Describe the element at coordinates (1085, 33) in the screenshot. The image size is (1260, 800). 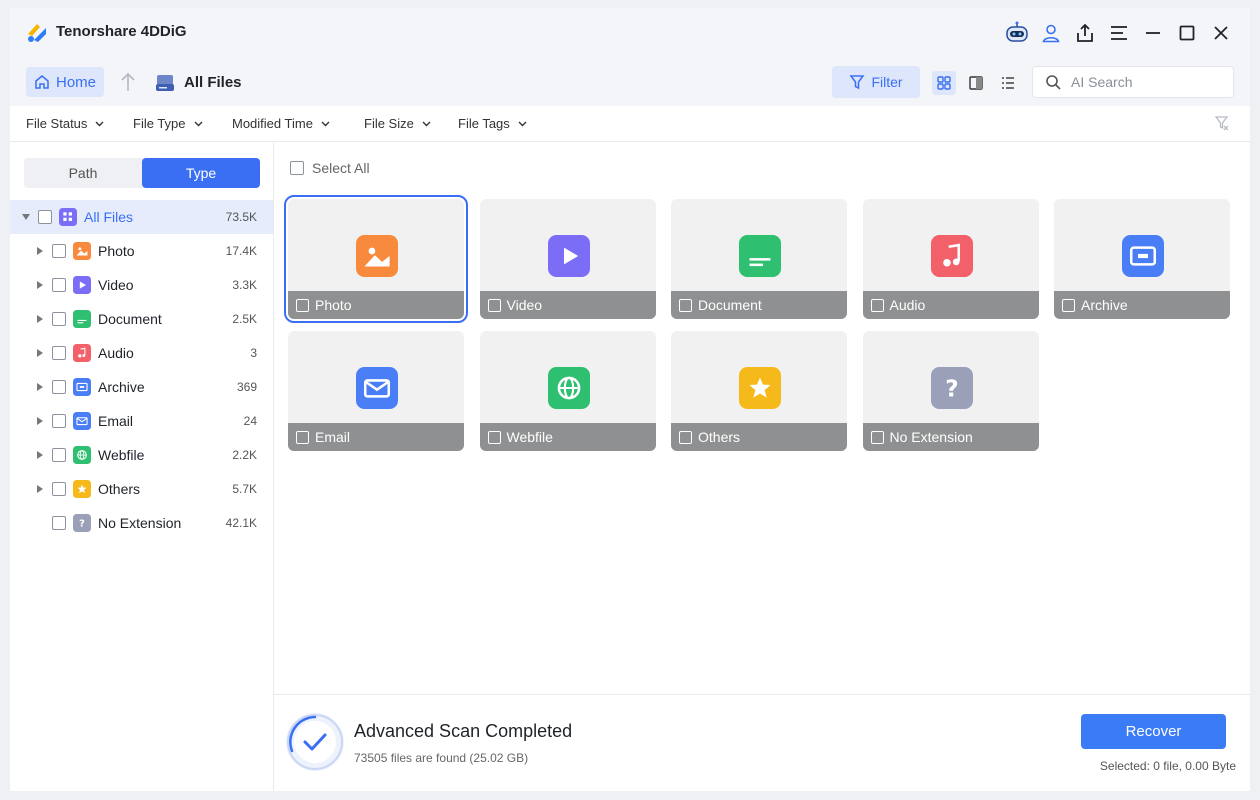
I see `share-icon` at that location.